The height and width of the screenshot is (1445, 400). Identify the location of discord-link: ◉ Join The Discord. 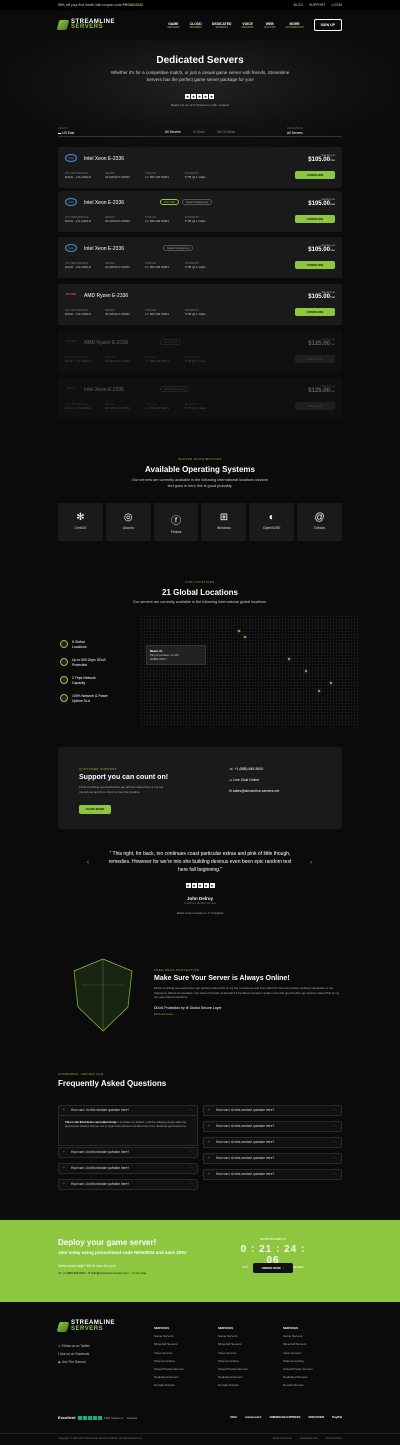
(72, 1362).